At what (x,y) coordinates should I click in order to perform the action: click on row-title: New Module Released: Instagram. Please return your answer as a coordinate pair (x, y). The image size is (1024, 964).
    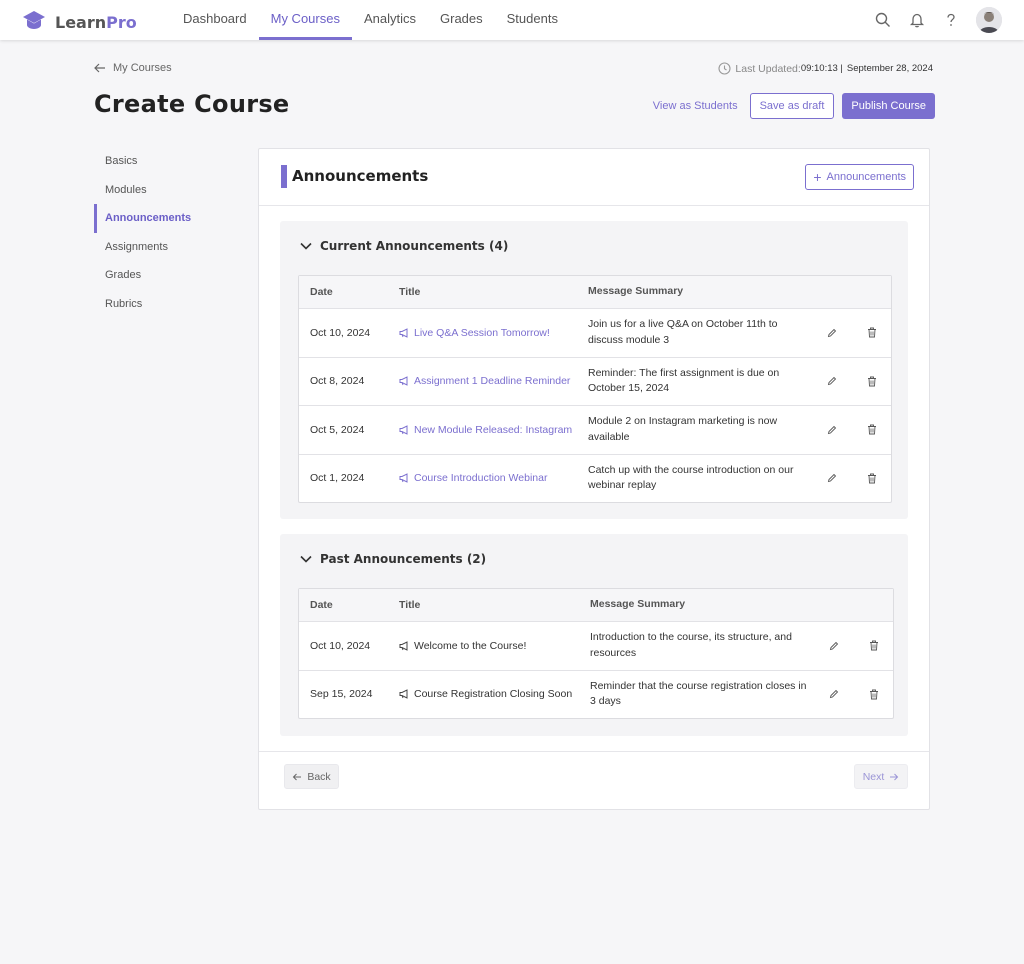
    Looking at the image, I should click on (492, 430).